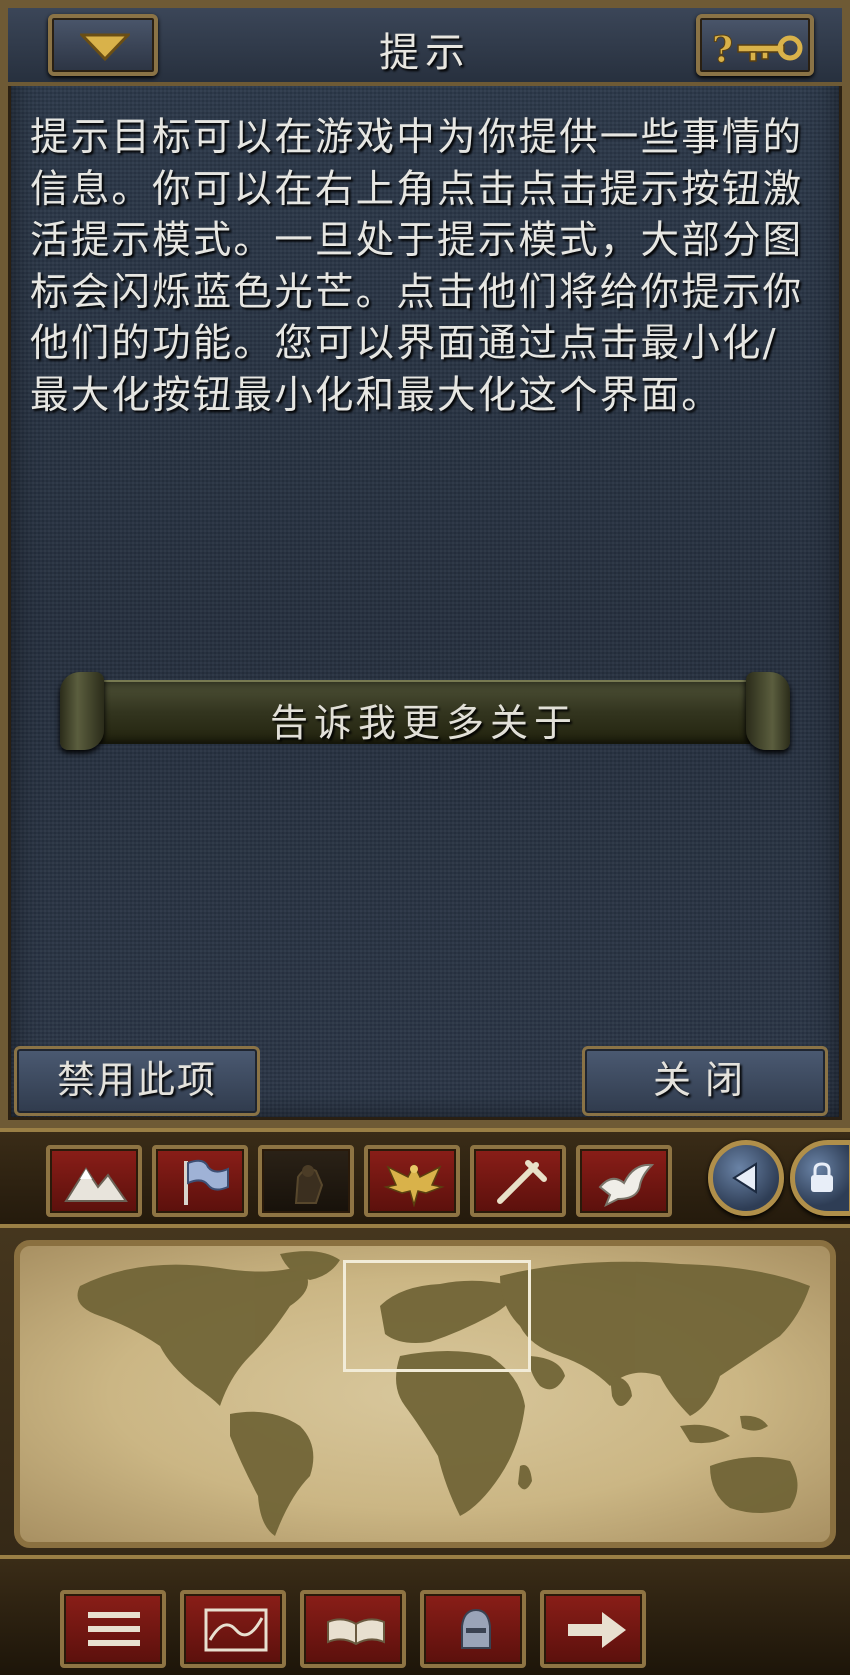 The height and width of the screenshot is (1675, 850). Describe the element at coordinates (476, 1628) in the screenshot. I see `military-icon` at that location.